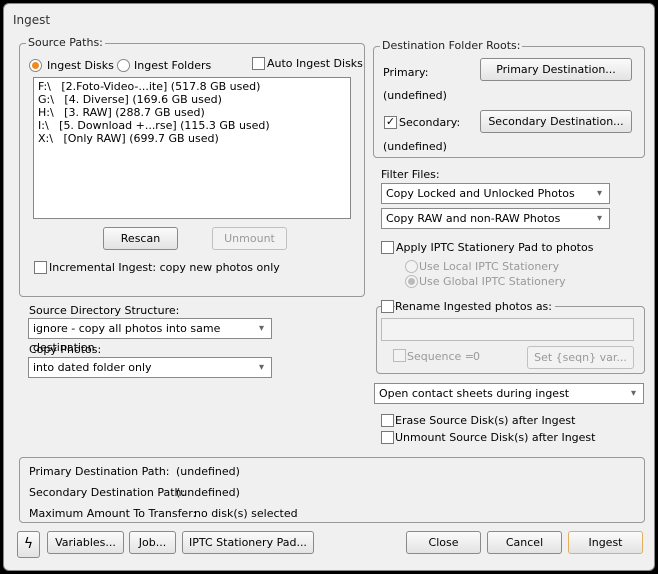 The image size is (658, 574). What do you see at coordinates (65, 42) in the screenshot?
I see `source-paths-legend: Source Paths:` at bounding box center [65, 42].